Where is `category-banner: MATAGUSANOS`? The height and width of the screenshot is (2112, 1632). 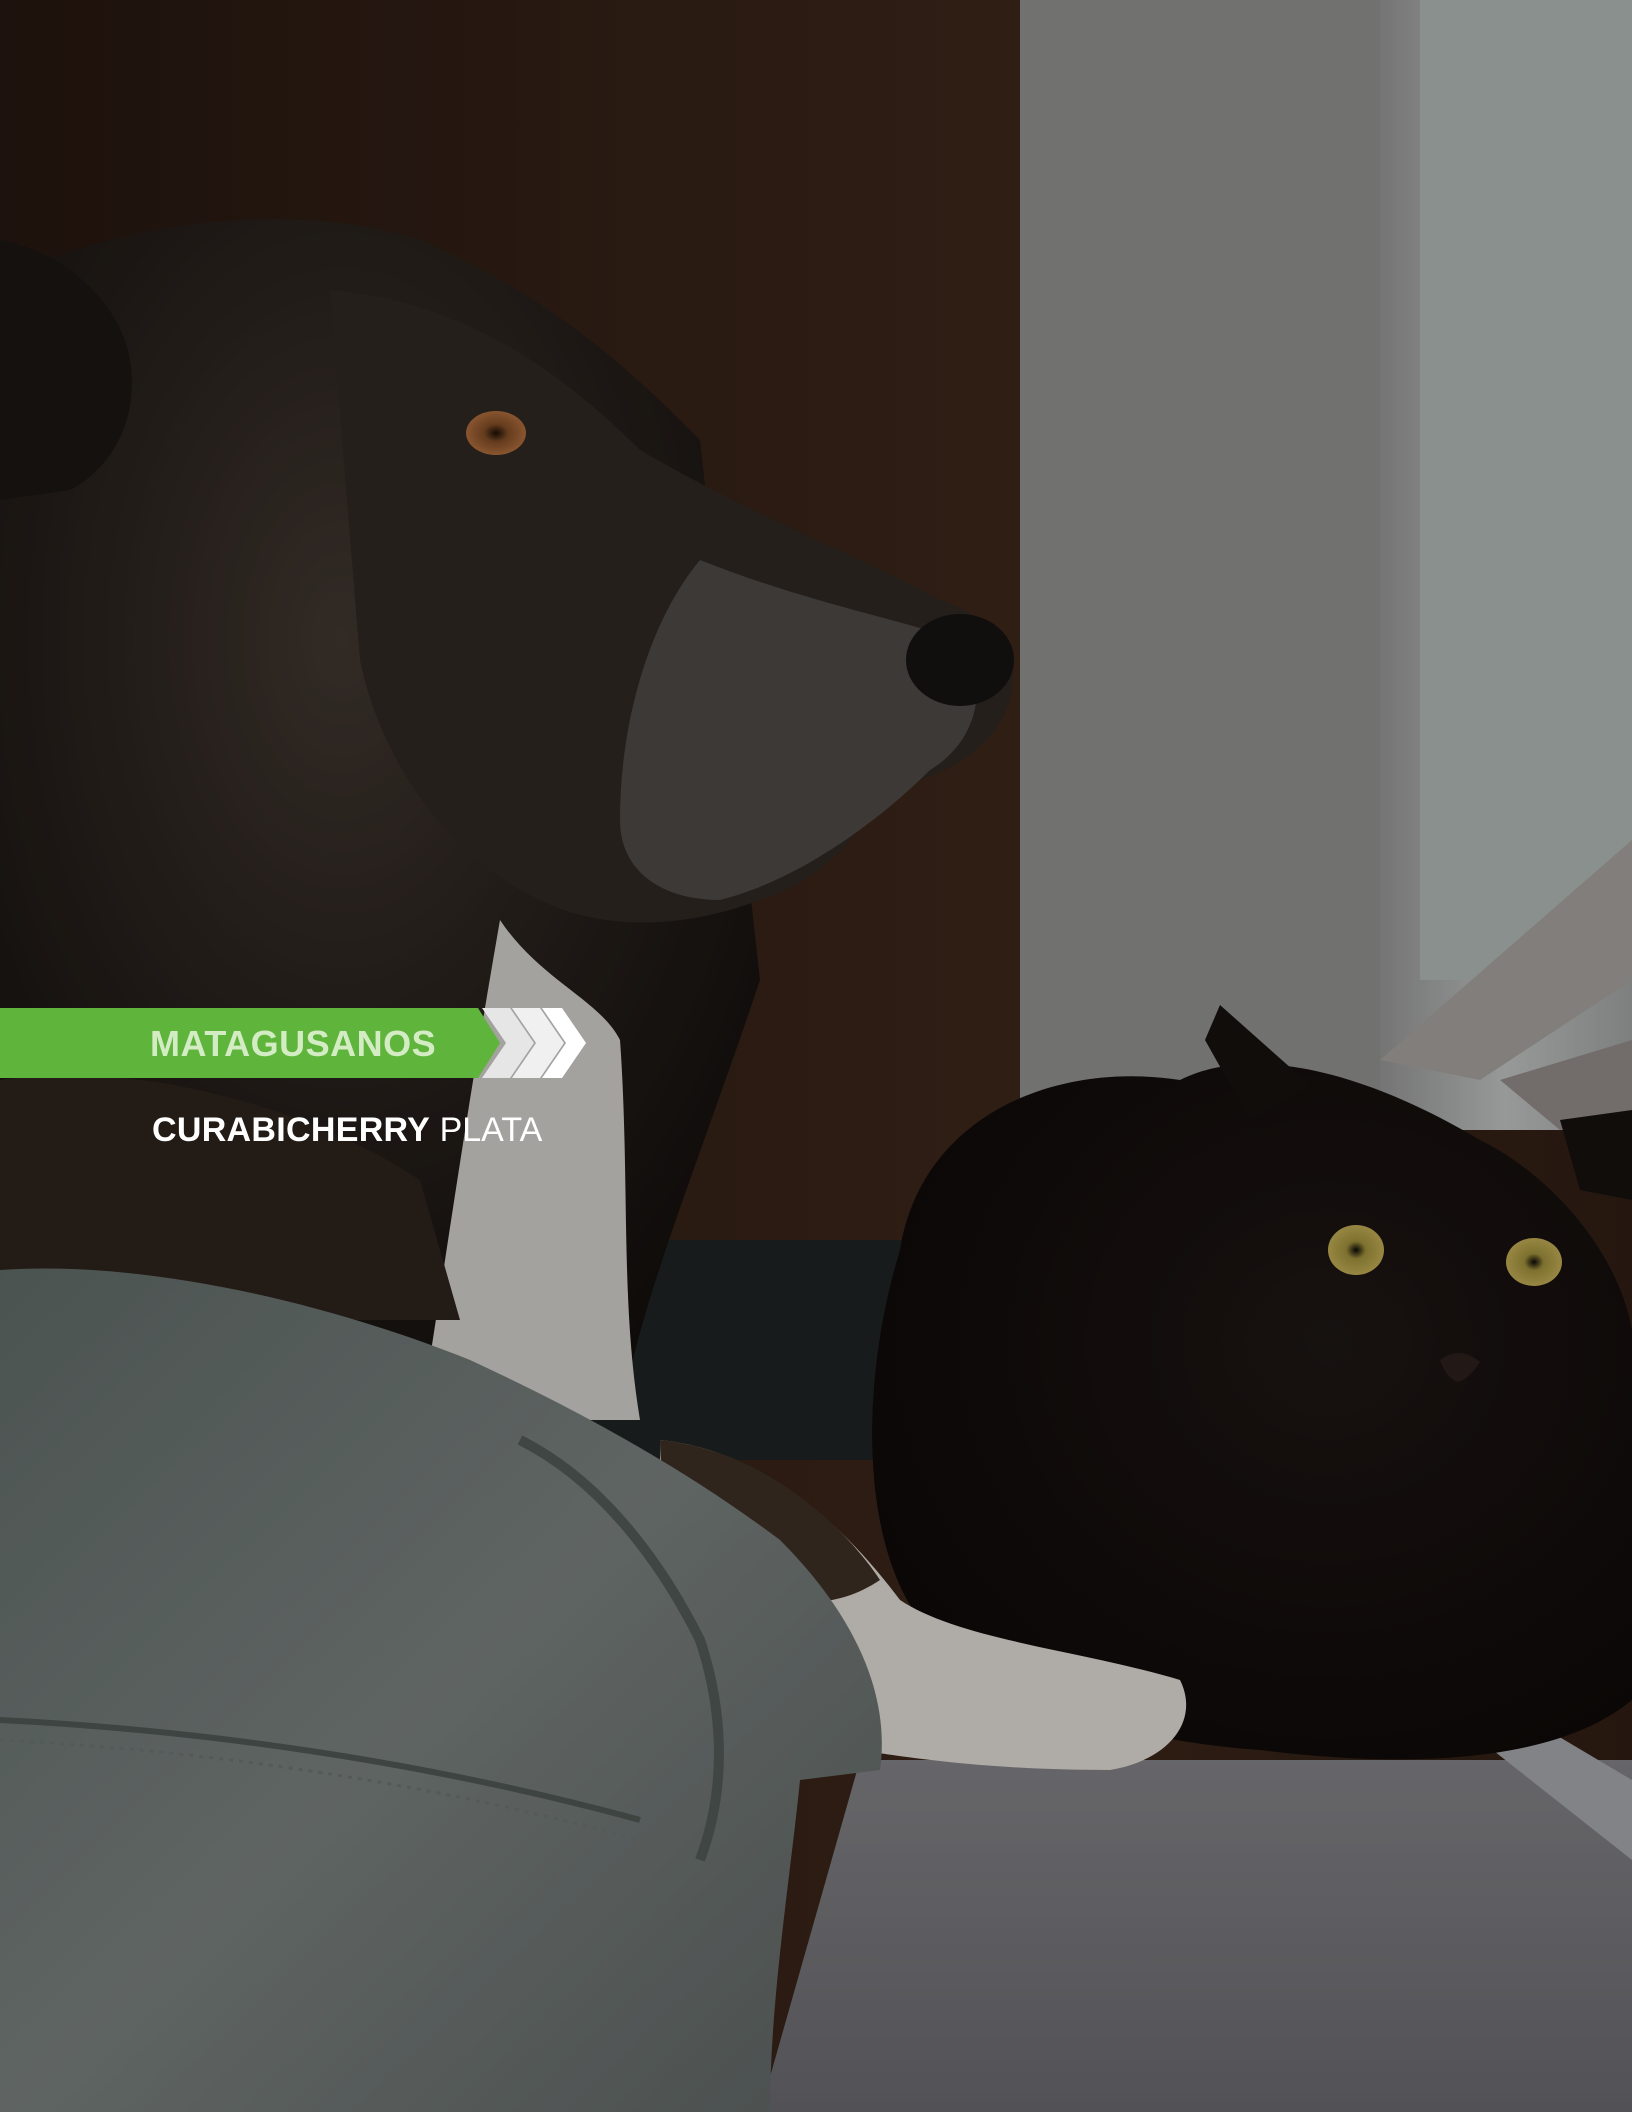 category-banner: MATAGUSANOS is located at coordinates (295, 1043).